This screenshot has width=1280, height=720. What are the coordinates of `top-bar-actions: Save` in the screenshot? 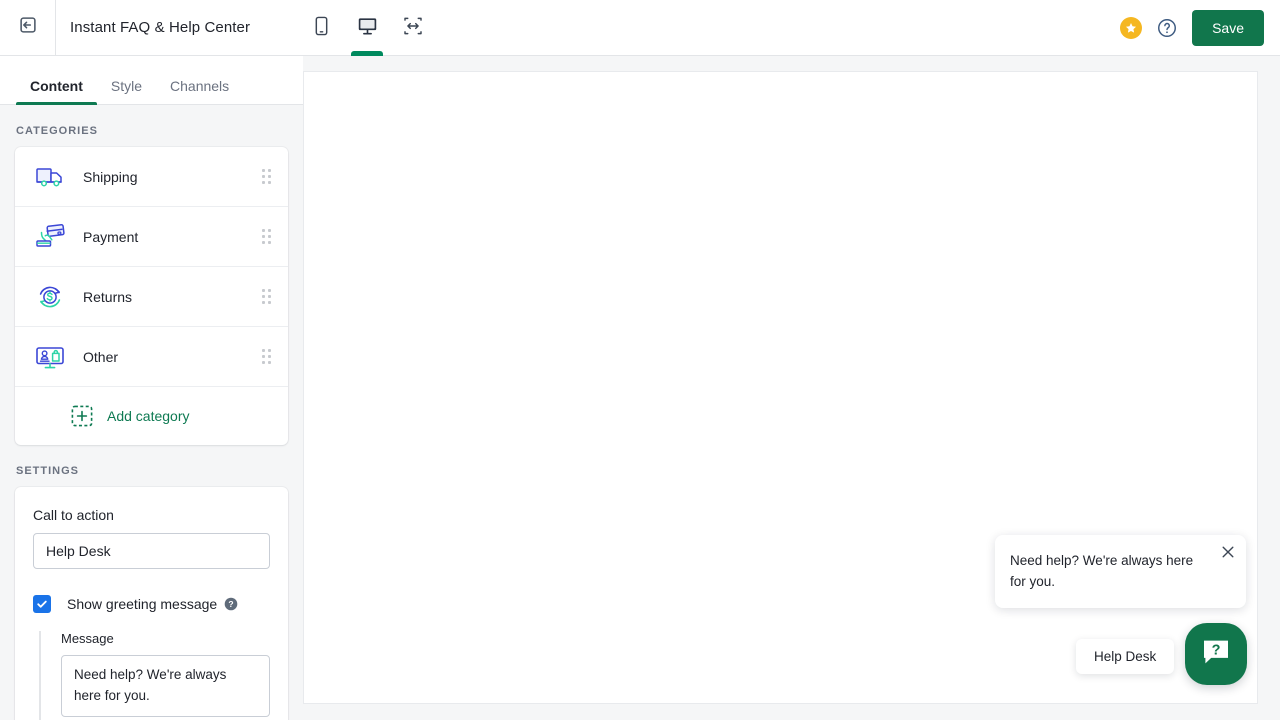 It's located at (1192, 28).